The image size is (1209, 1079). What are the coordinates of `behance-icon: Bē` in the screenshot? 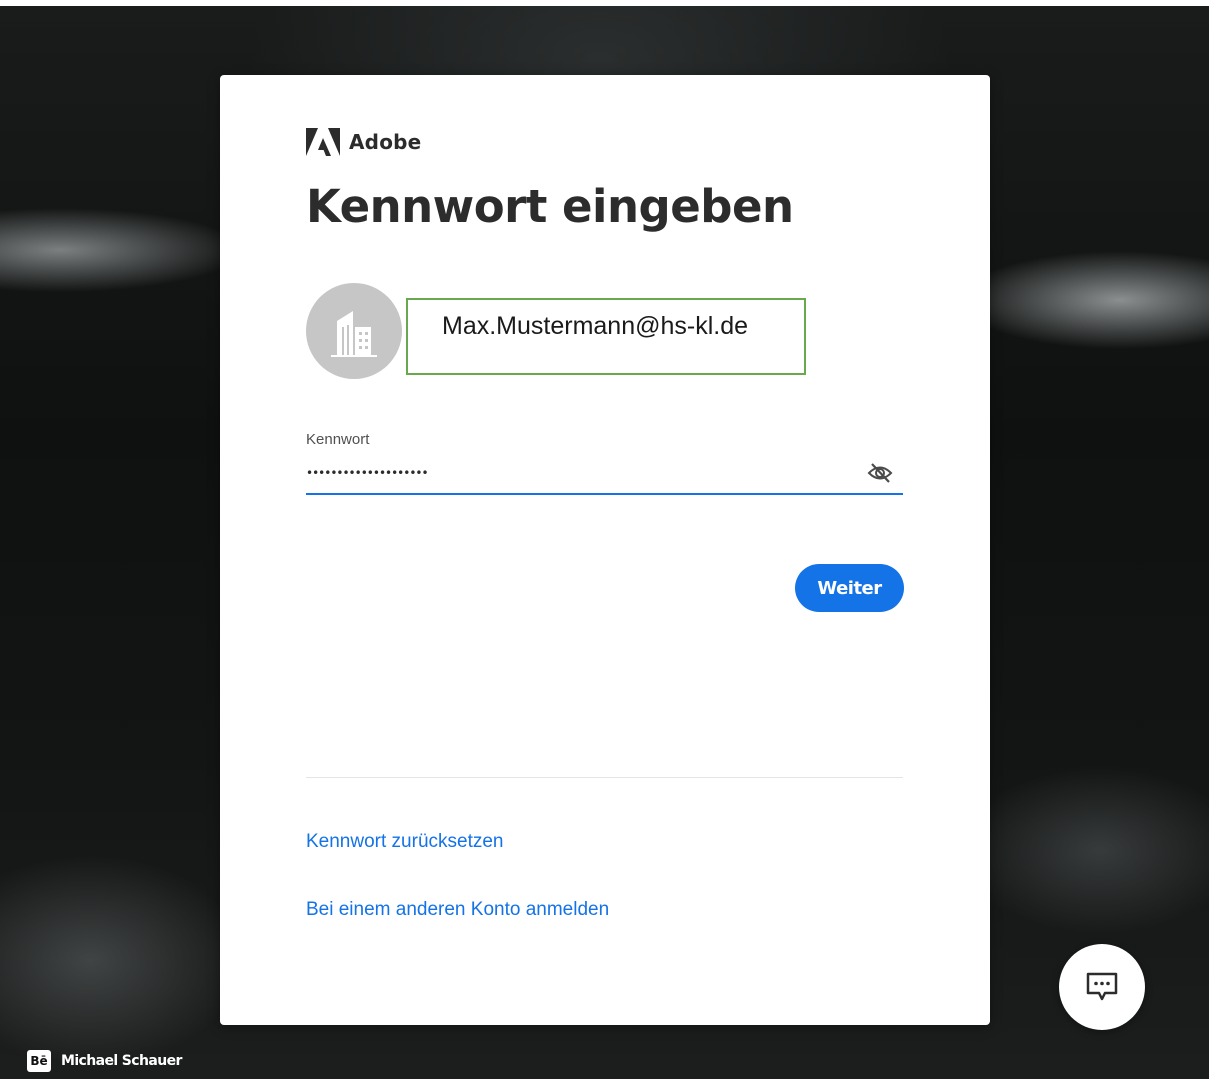 It's located at (39, 1061).